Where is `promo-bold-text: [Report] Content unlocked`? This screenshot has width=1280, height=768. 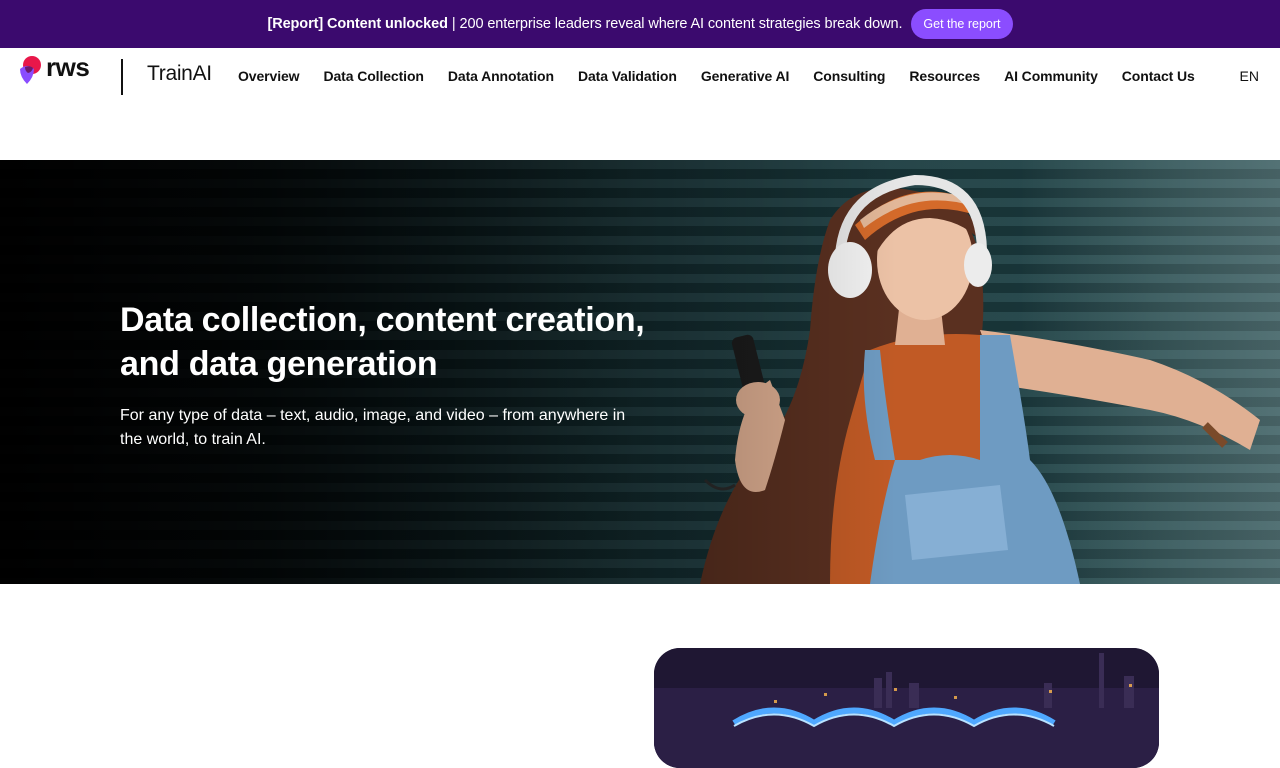
promo-bold-text: [Report] Content unlocked is located at coordinates (357, 24).